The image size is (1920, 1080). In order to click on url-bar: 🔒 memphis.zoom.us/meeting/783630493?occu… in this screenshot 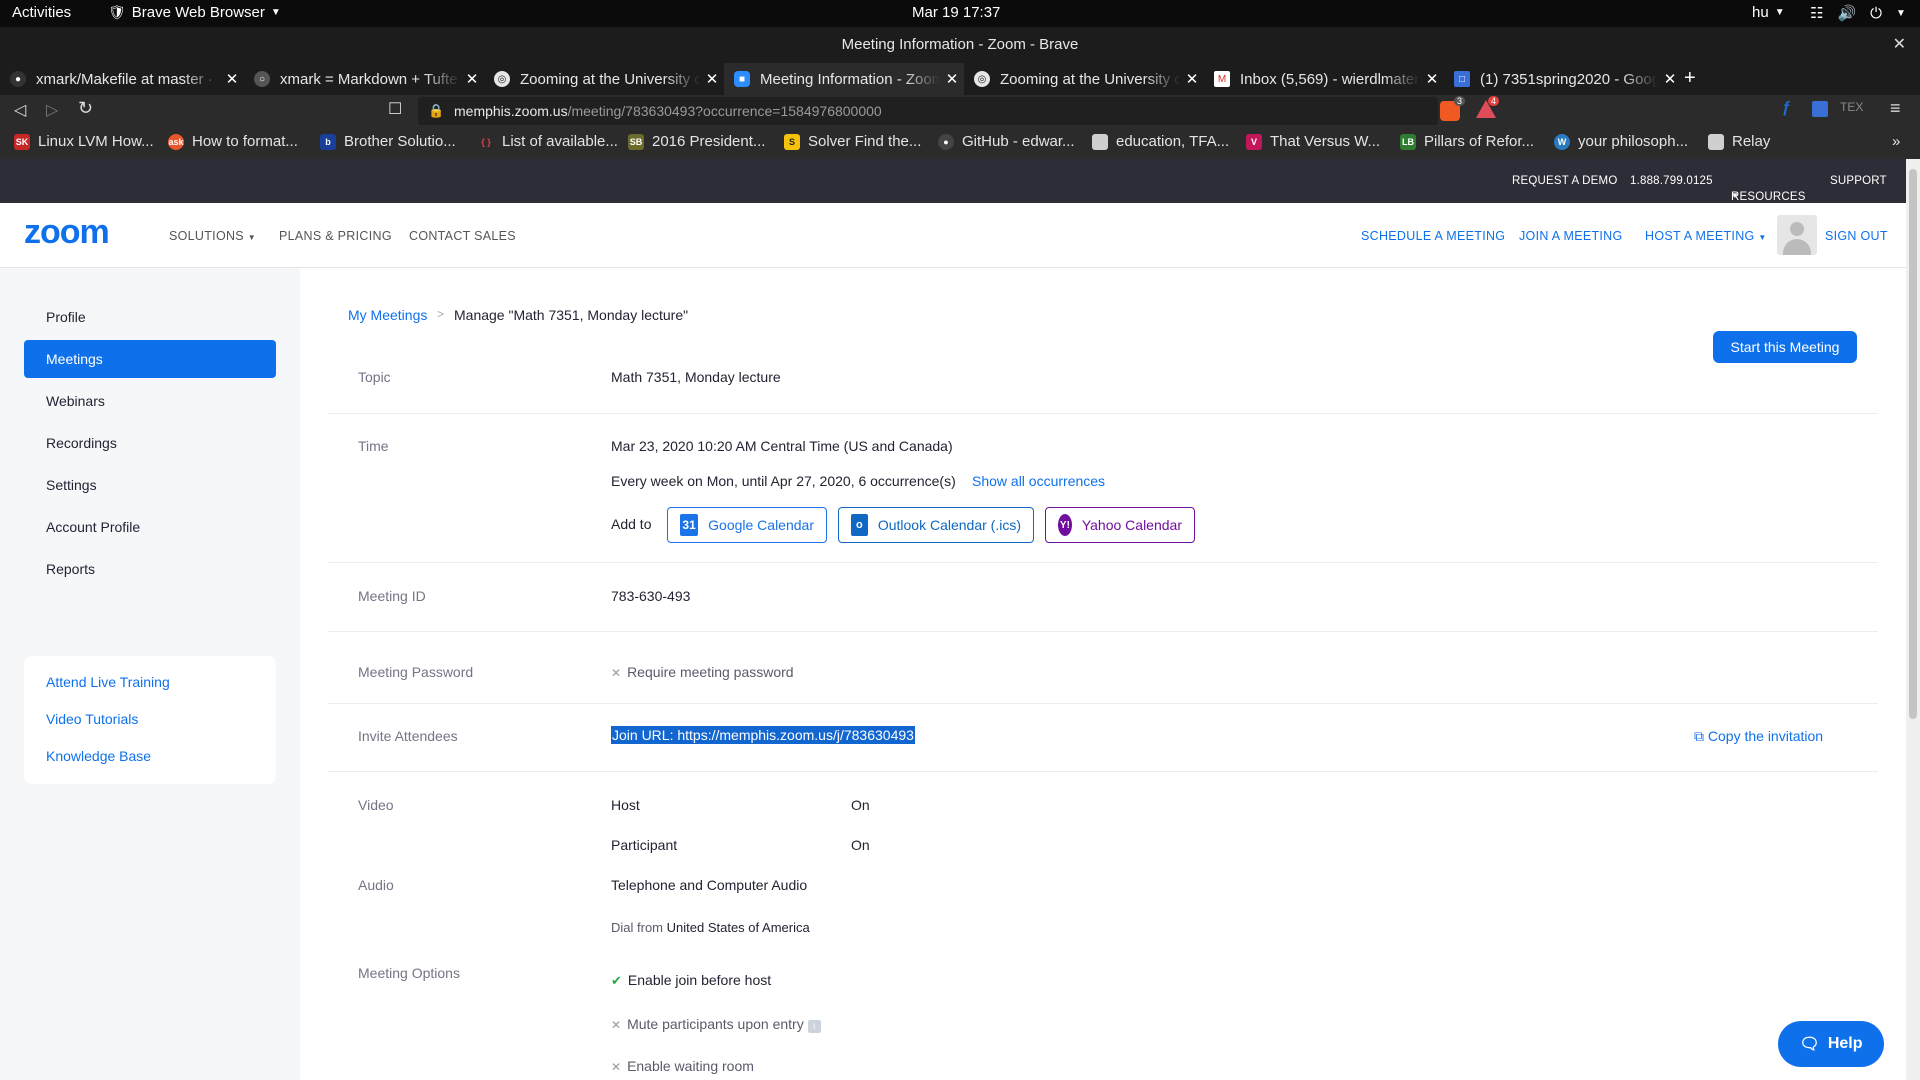, I will do `click(928, 111)`.